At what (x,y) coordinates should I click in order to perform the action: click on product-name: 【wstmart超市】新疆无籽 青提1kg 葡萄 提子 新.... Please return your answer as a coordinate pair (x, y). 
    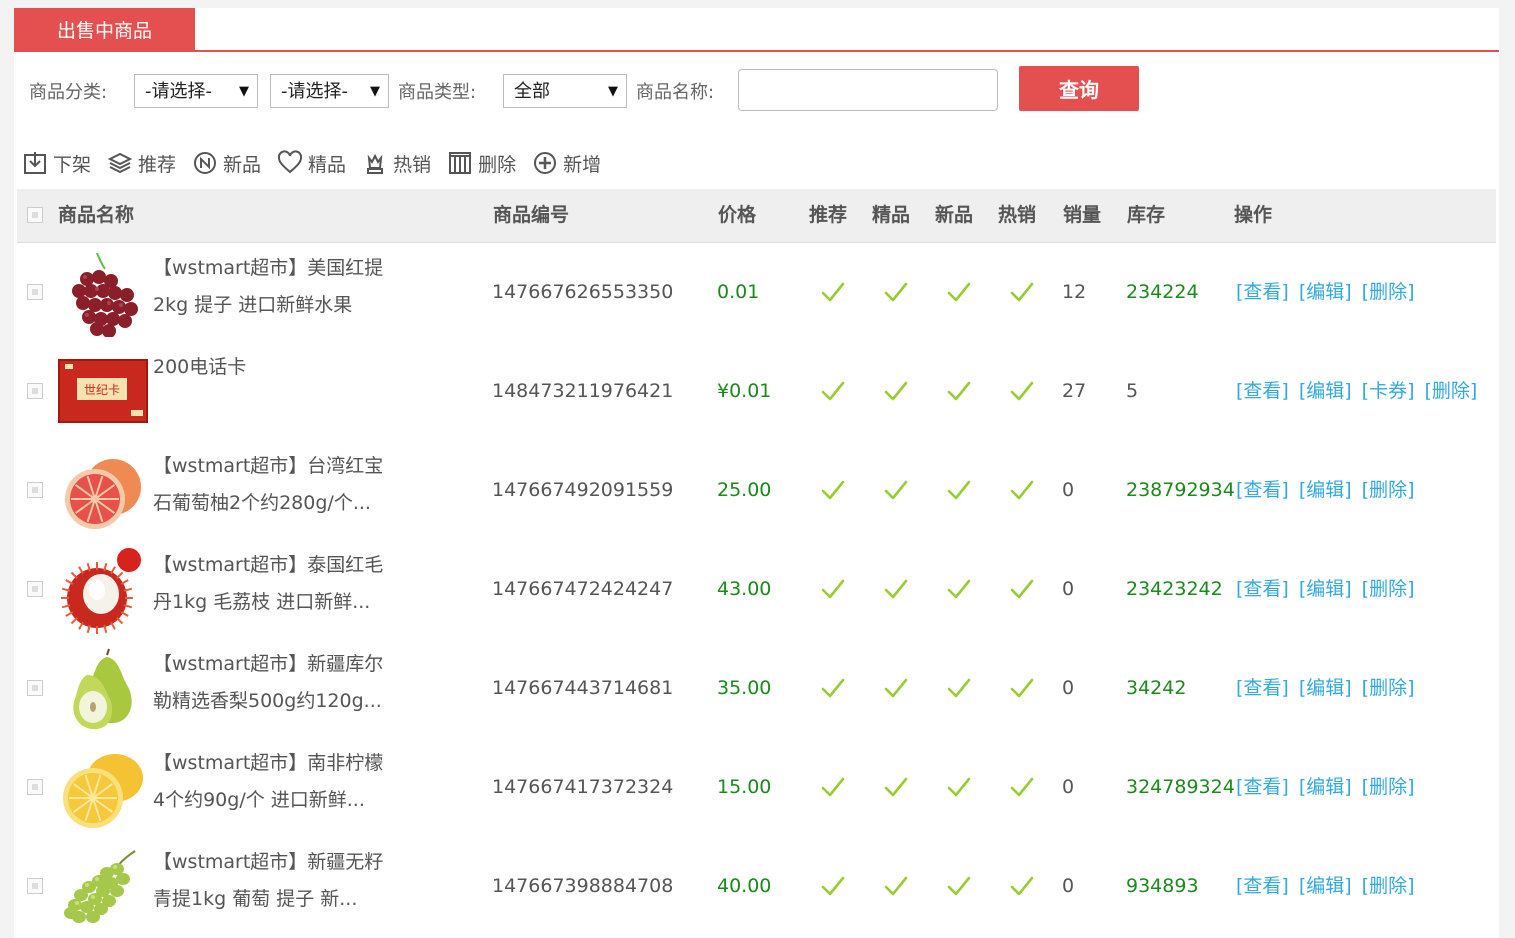
    Looking at the image, I should click on (273, 881).